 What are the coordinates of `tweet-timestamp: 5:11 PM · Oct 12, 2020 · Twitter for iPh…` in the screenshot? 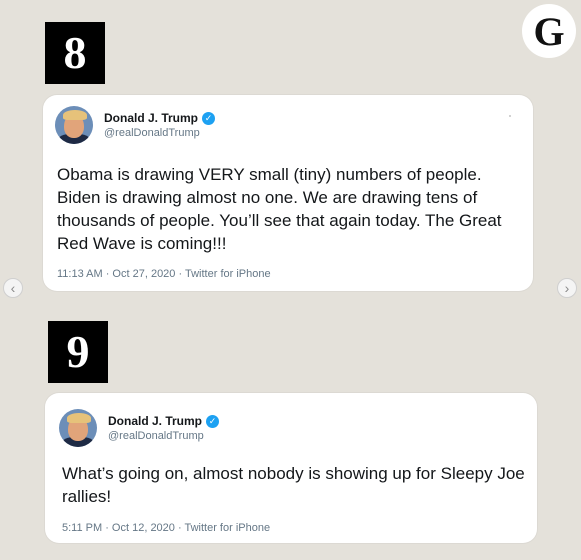 It's located at (166, 528).